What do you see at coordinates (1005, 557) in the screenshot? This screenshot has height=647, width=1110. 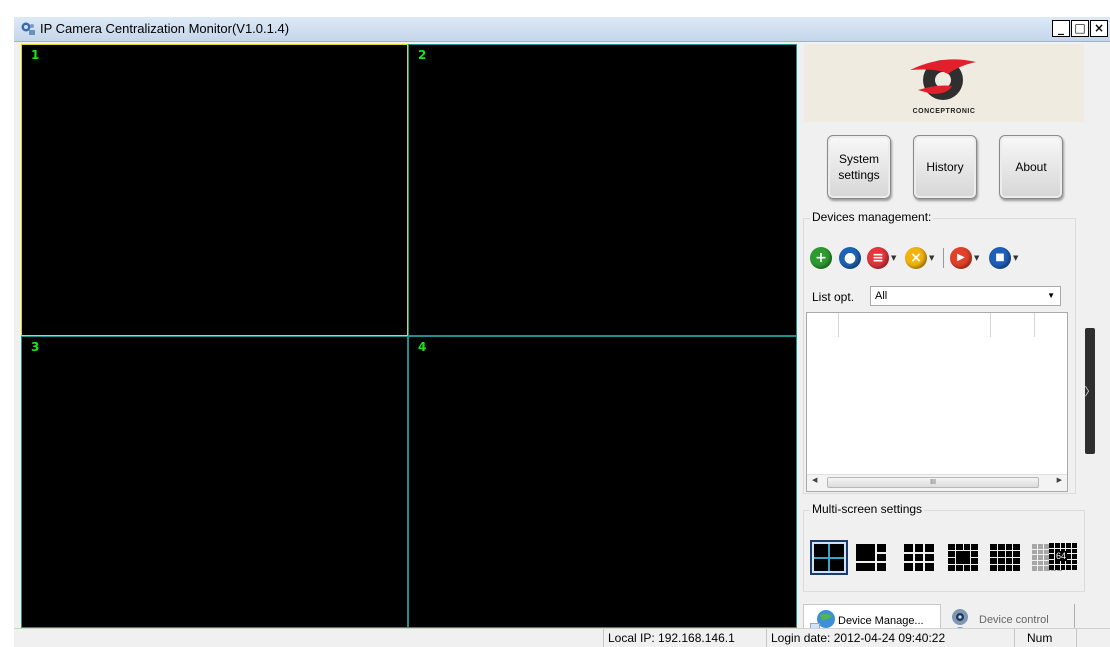 I see `layout-16-icon` at bounding box center [1005, 557].